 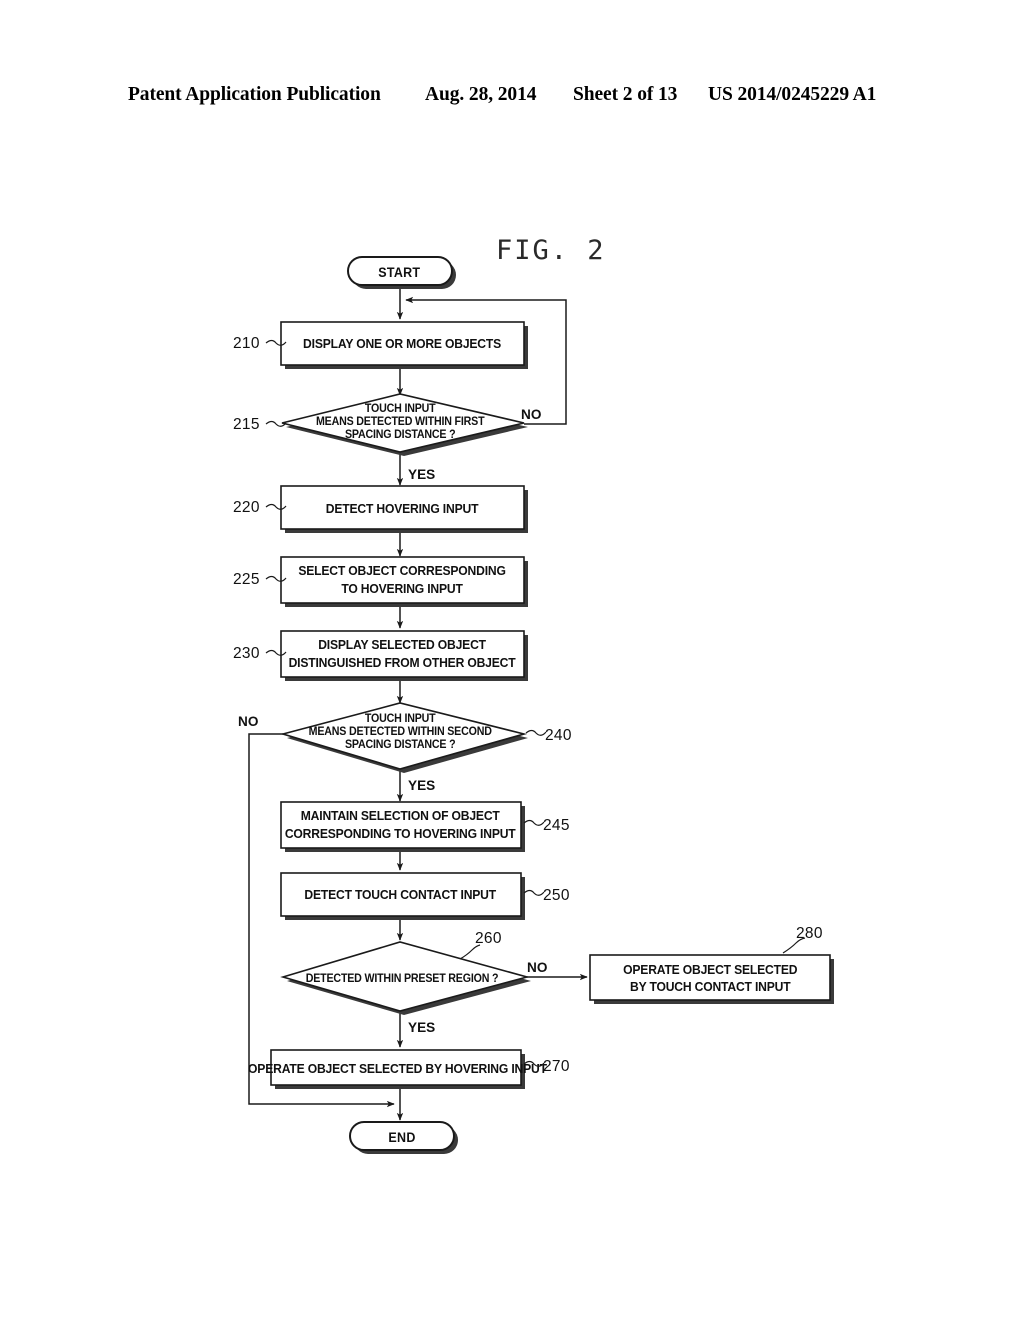 What do you see at coordinates (246, 653) in the screenshot?
I see `ref-230-number: 230` at bounding box center [246, 653].